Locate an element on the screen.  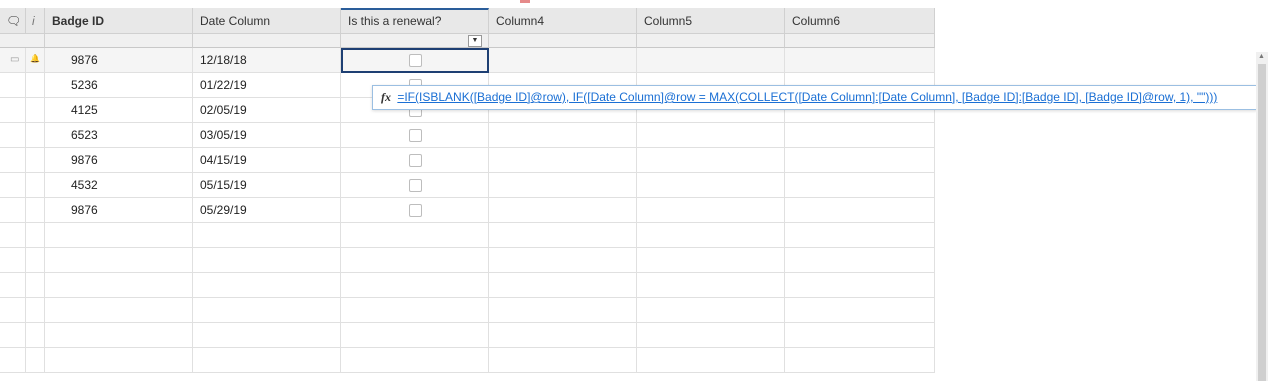
cell-date: 05/15/19 is located at coordinates (267, 185).